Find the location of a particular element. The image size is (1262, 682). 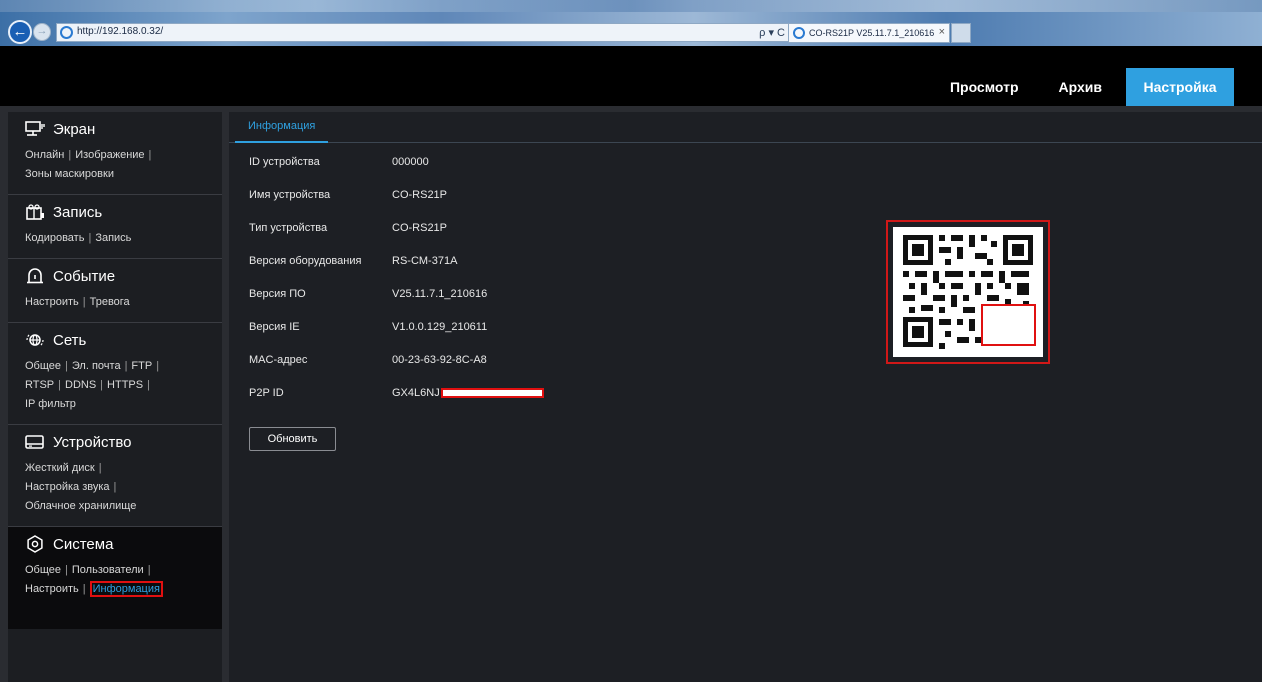

info-row: ID устройства 000000 is located at coordinates (396, 172).